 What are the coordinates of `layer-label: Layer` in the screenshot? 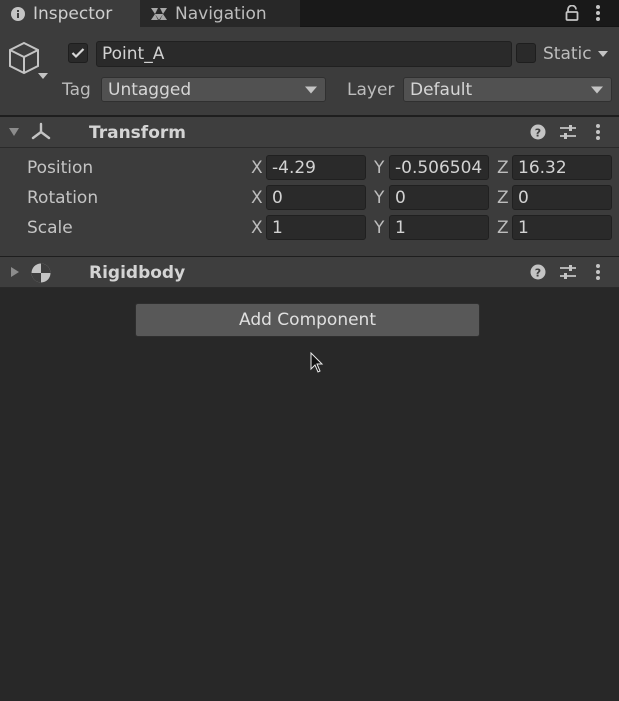 It's located at (371, 90).